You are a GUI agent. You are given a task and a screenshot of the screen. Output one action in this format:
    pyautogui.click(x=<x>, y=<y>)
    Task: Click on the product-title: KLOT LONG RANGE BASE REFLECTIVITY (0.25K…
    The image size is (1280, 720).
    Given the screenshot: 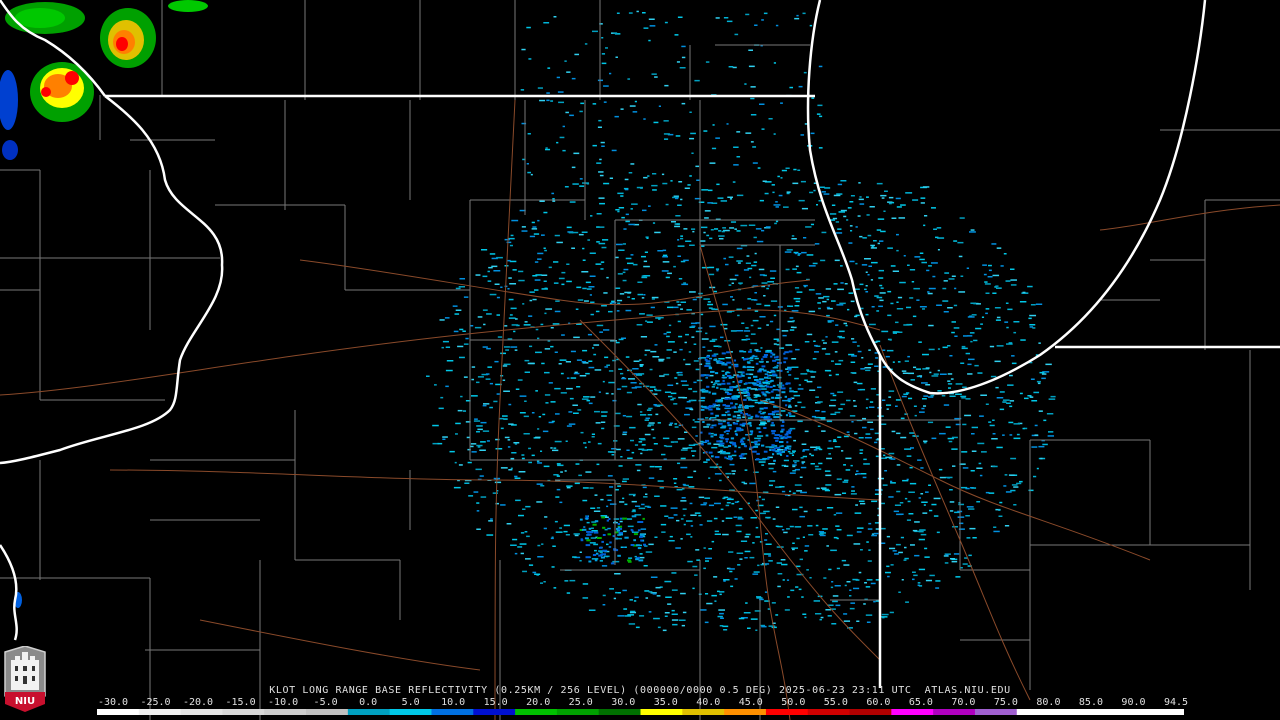 What is the action you would take?
    pyautogui.click(x=640, y=690)
    